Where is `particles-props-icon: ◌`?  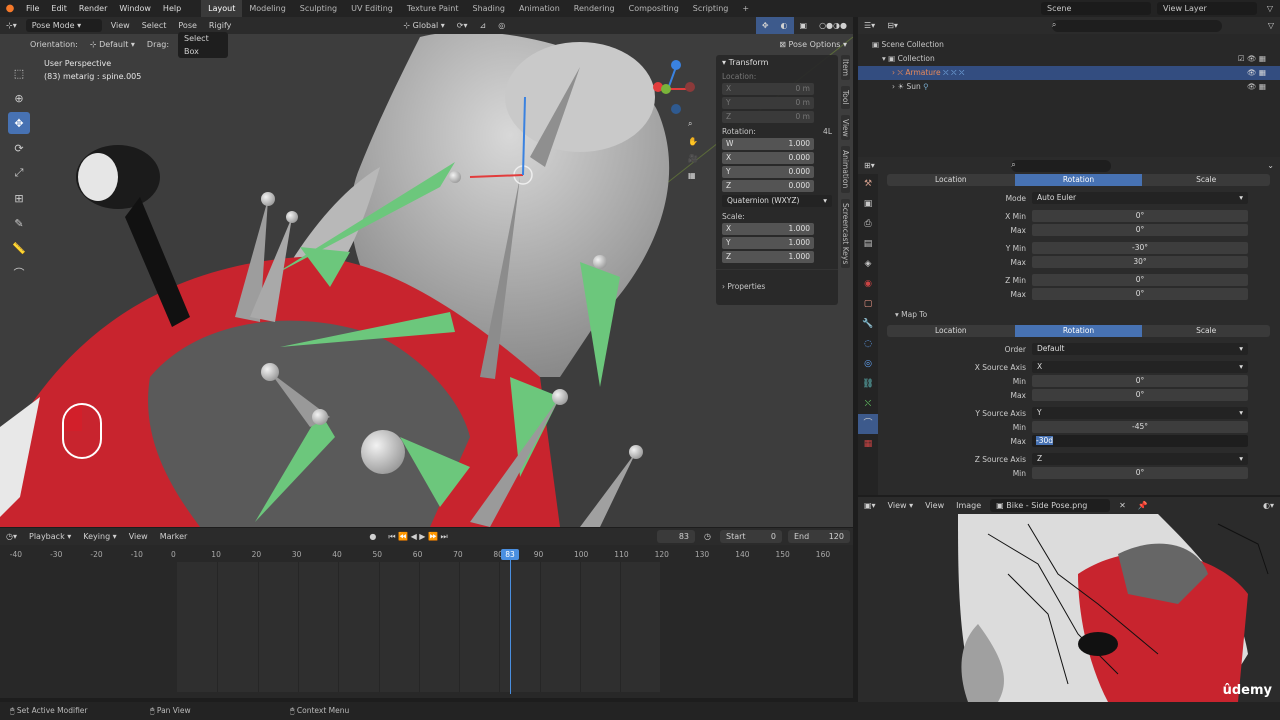 particles-props-icon: ◌ is located at coordinates (868, 344).